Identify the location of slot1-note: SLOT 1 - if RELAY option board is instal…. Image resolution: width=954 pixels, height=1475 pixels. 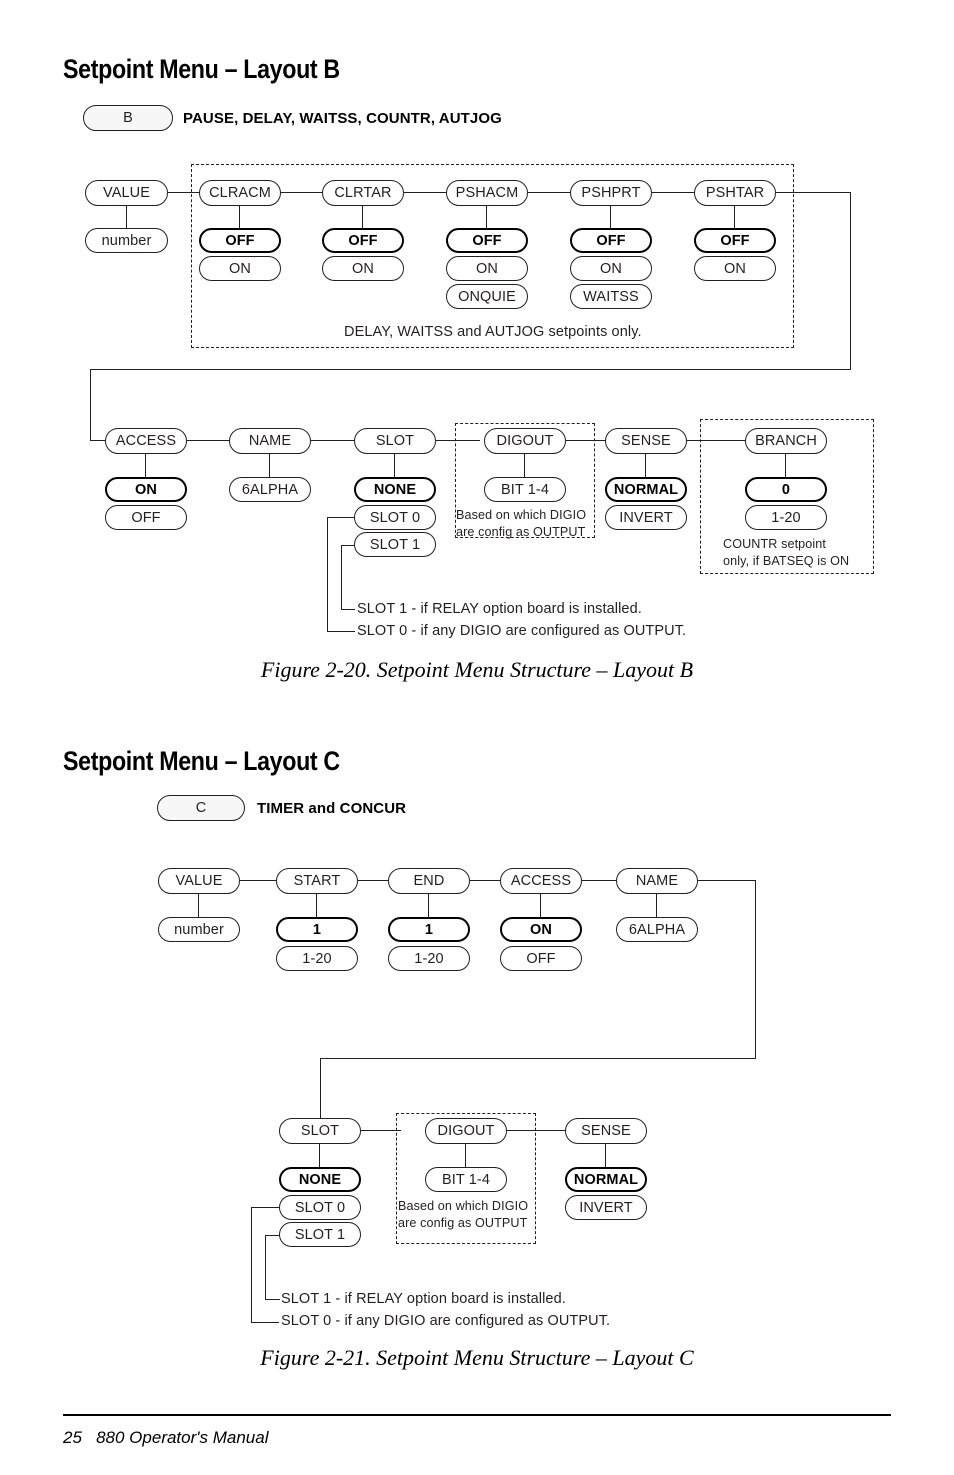
(499, 609).